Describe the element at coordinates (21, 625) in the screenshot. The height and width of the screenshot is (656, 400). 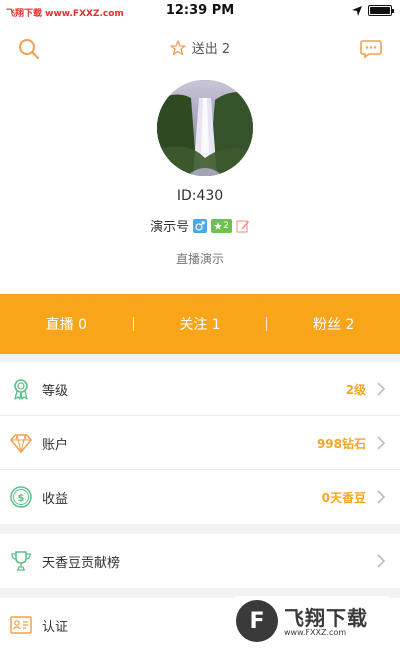
I see `id-card-icon` at that location.